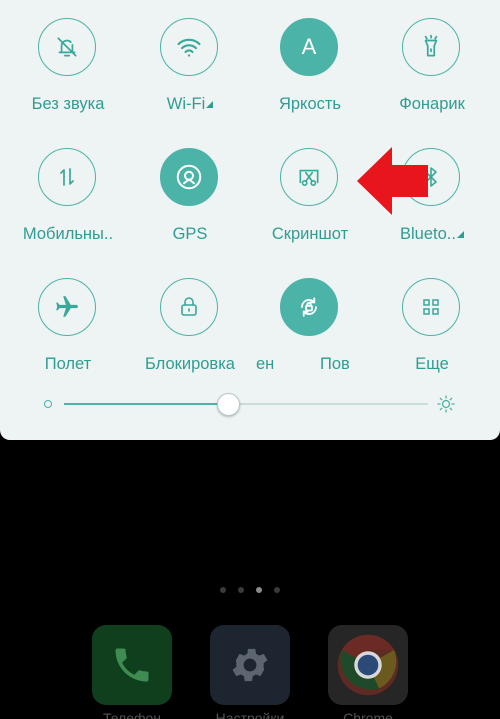  What do you see at coordinates (186, 104) in the screenshot?
I see `tile-label: Wi-Fi` at bounding box center [186, 104].